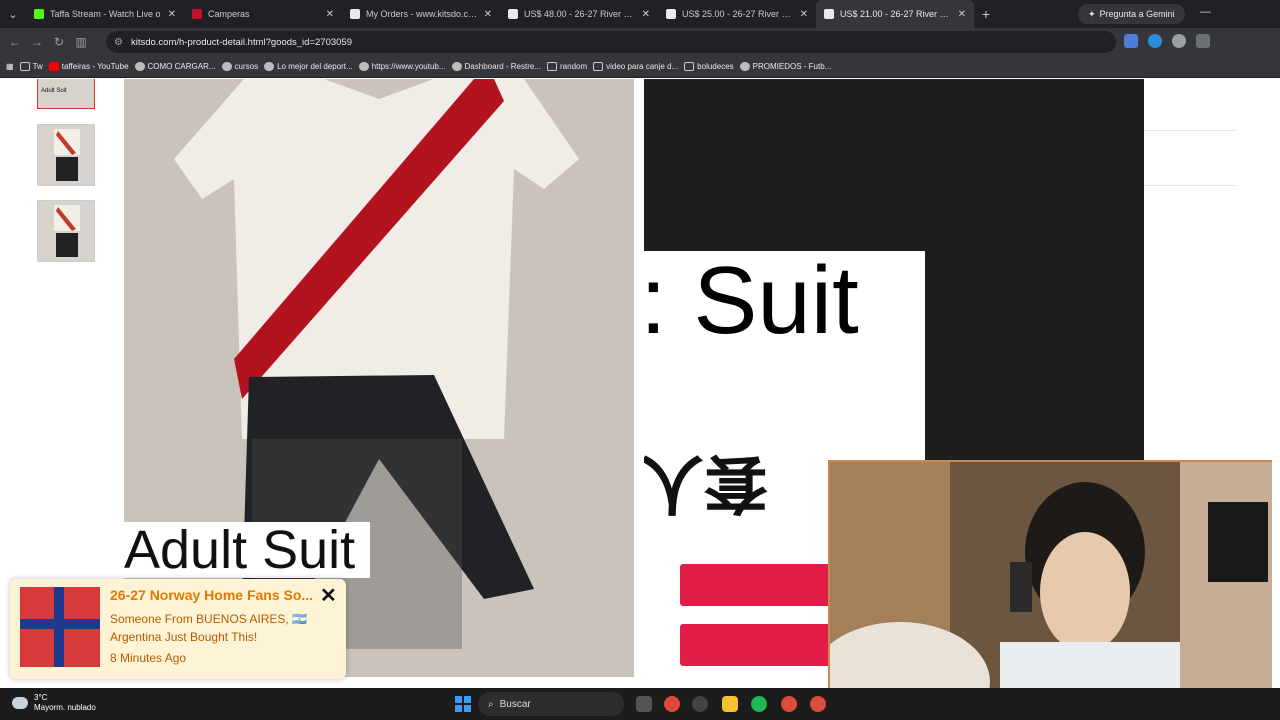  What do you see at coordinates (1167, 41) in the screenshot?
I see `extensions` at bounding box center [1167, 41].